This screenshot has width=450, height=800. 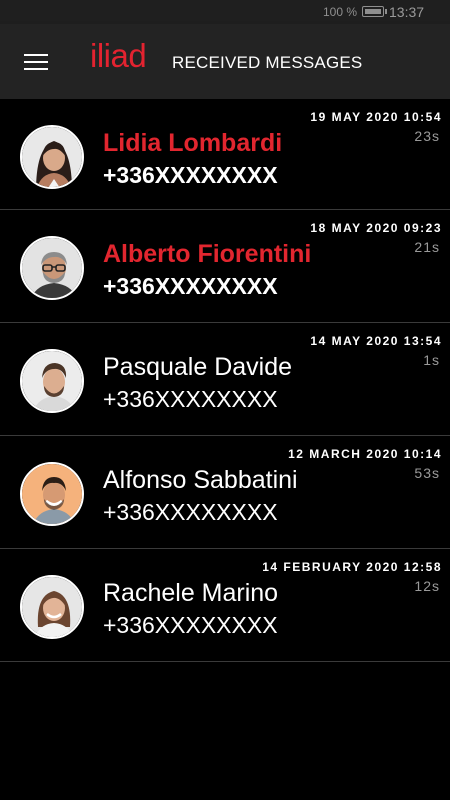 I want to click on message-duration: 53s, so click(x=427, y=473).